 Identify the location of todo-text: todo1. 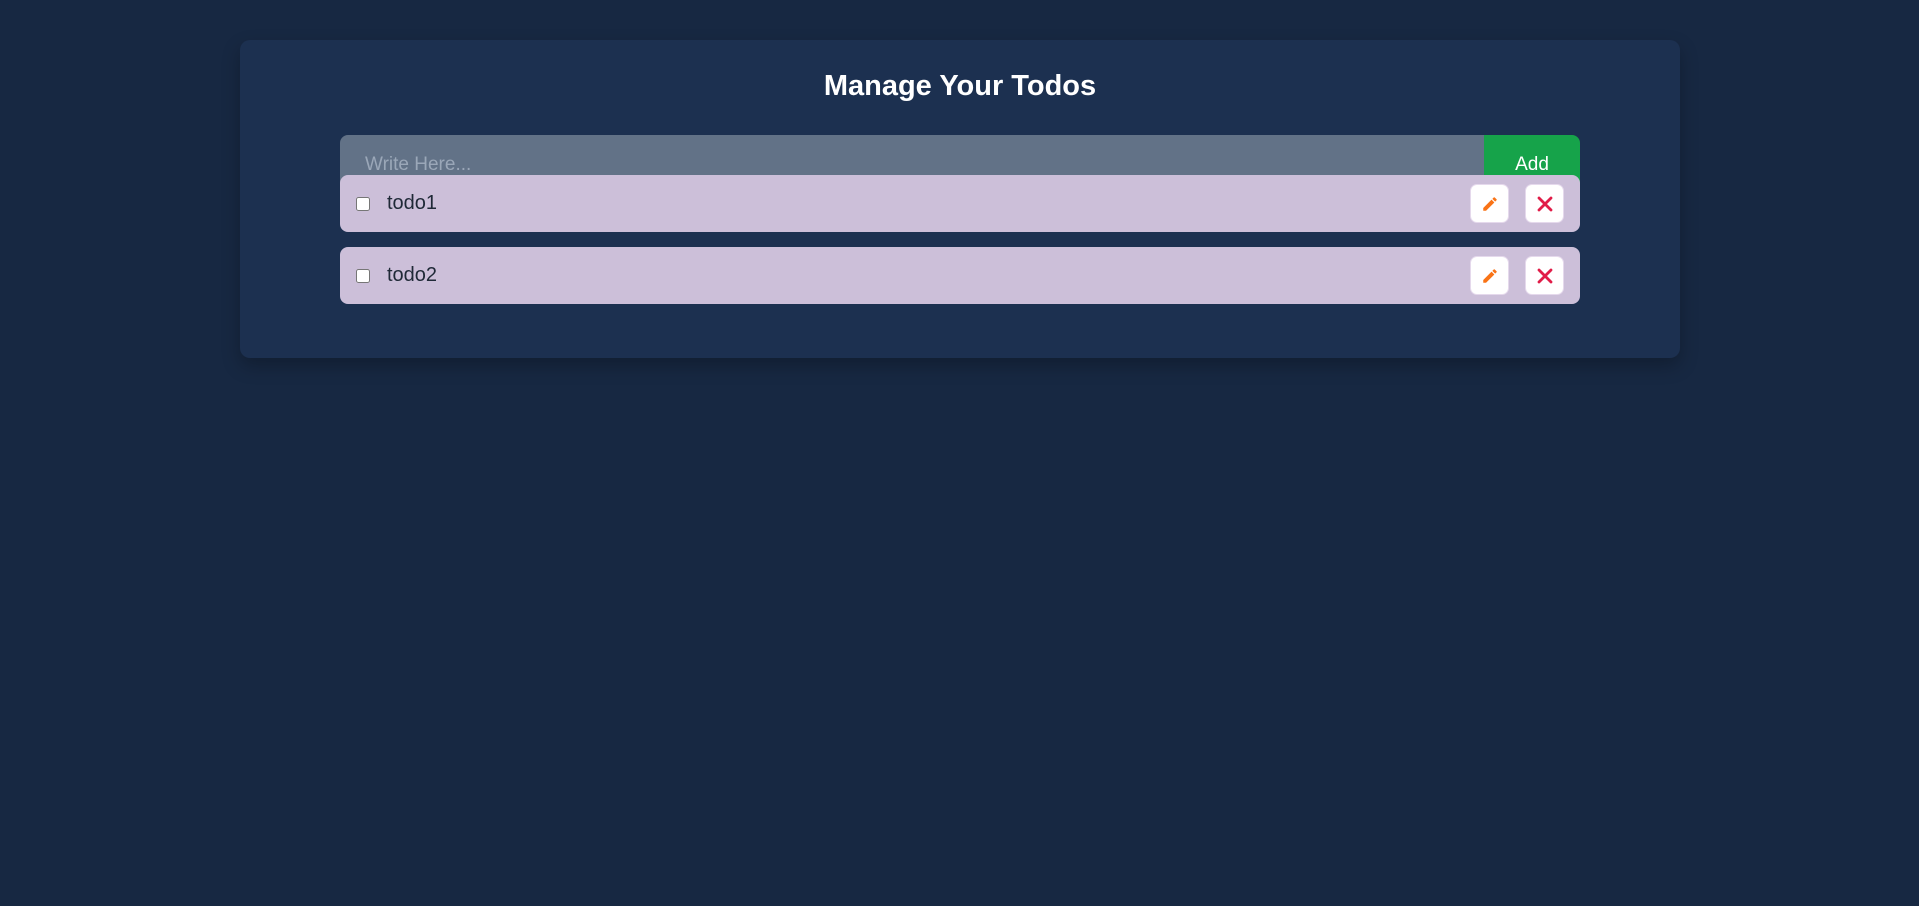
(412, 203).